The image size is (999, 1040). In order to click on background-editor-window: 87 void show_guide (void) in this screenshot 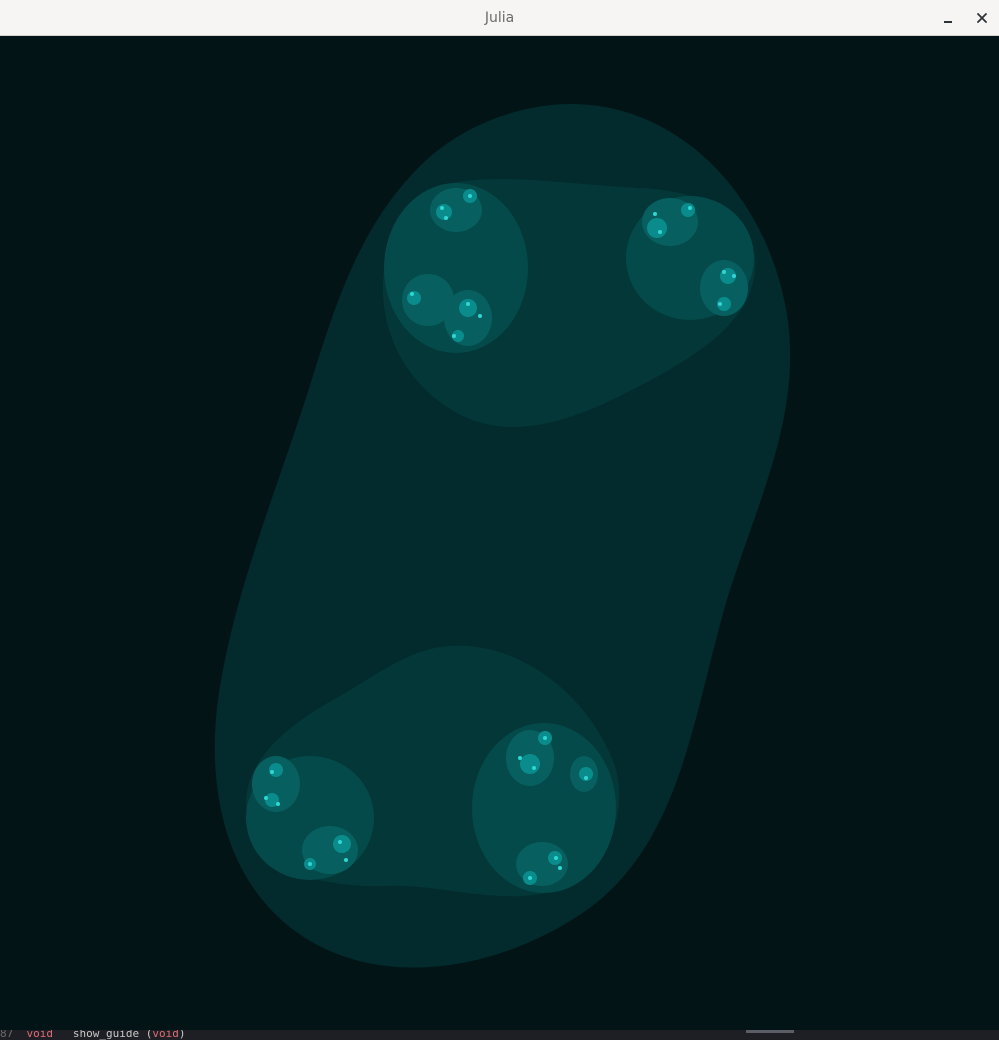, I will do `click(499, 1035)`.